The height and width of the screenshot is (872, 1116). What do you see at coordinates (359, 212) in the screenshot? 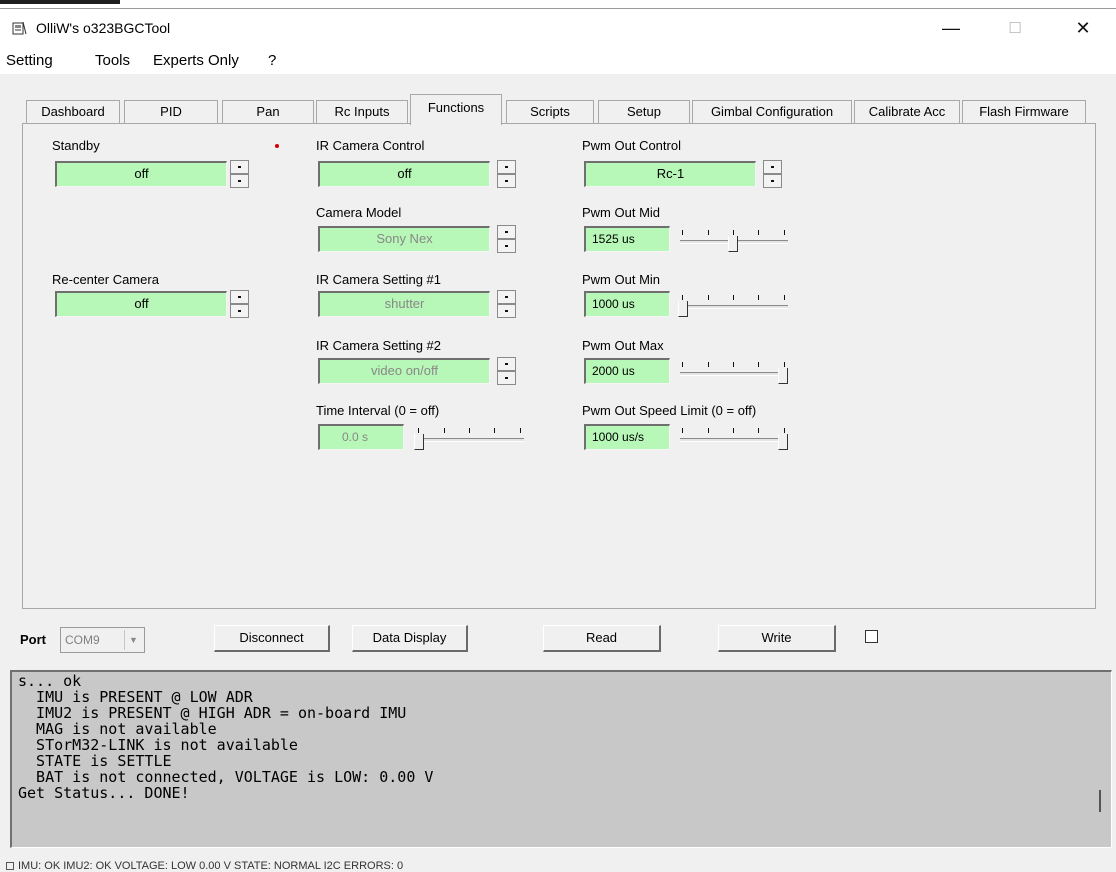
I see `camera-model-label: Camera Model` at bounding box center [359, 212].